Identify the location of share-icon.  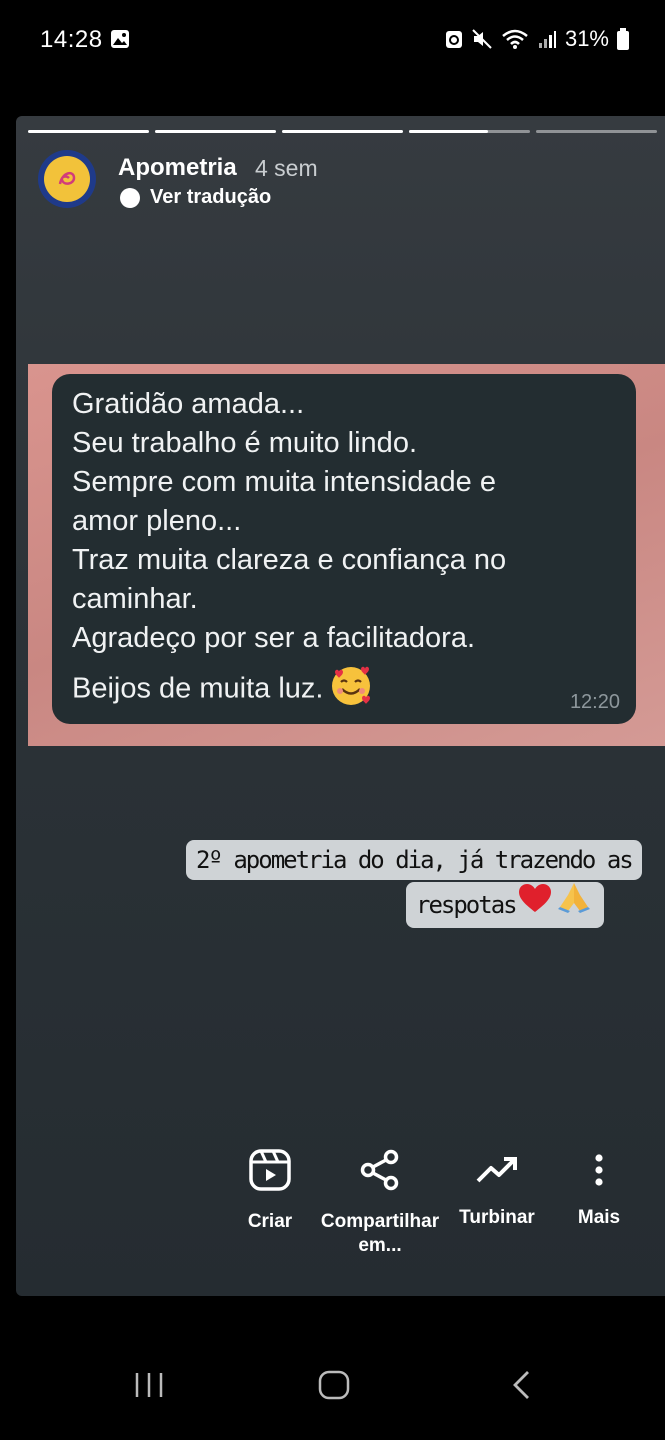
(380, 1170).